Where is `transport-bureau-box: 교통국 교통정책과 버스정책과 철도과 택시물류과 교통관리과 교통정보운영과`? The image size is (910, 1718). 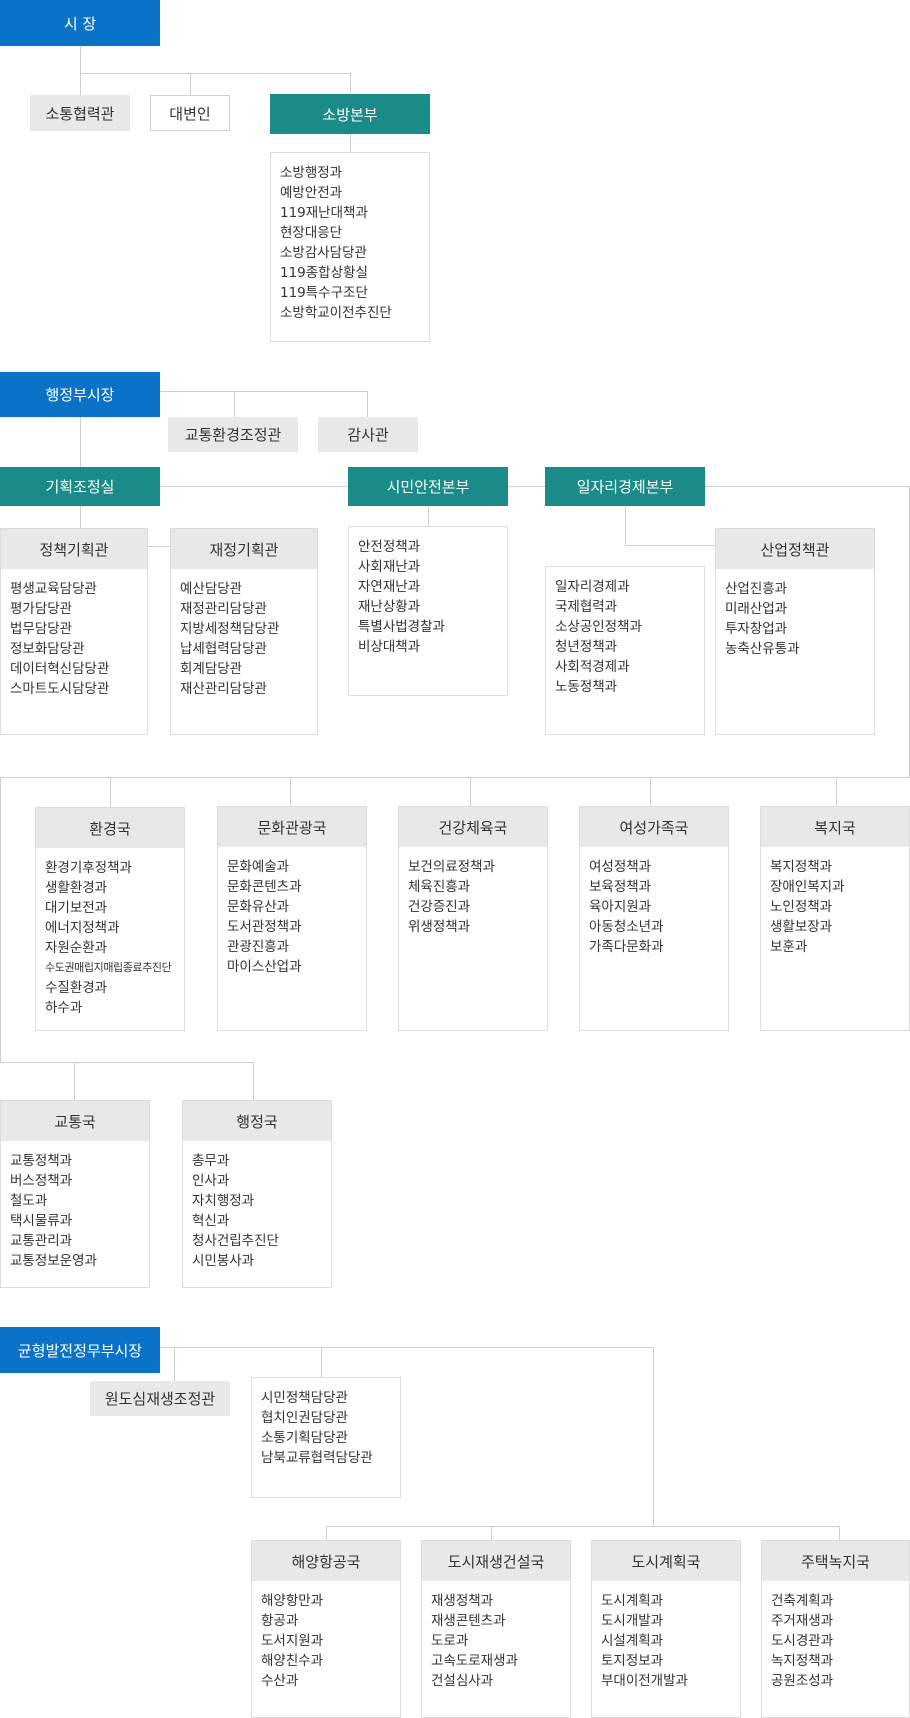 transport-bureau-box: 교통국 교통정책과 버스정책과 철도과 택시물류과 교통관리과 교통정보운영과 is located at coordinates (75, 1194).